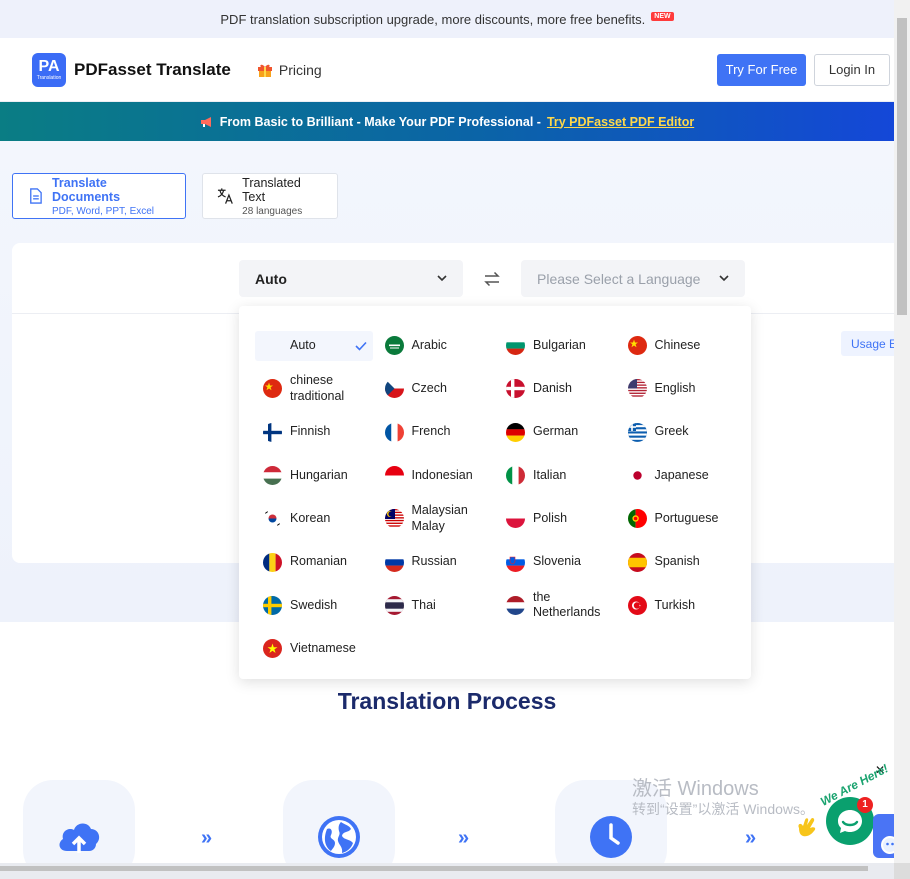 This screenshot has width=910, height=879. Describe the element at coordinates (316, 648) in the screenshot. I see `language-option-vietnamese: Vietnamese` at that location.